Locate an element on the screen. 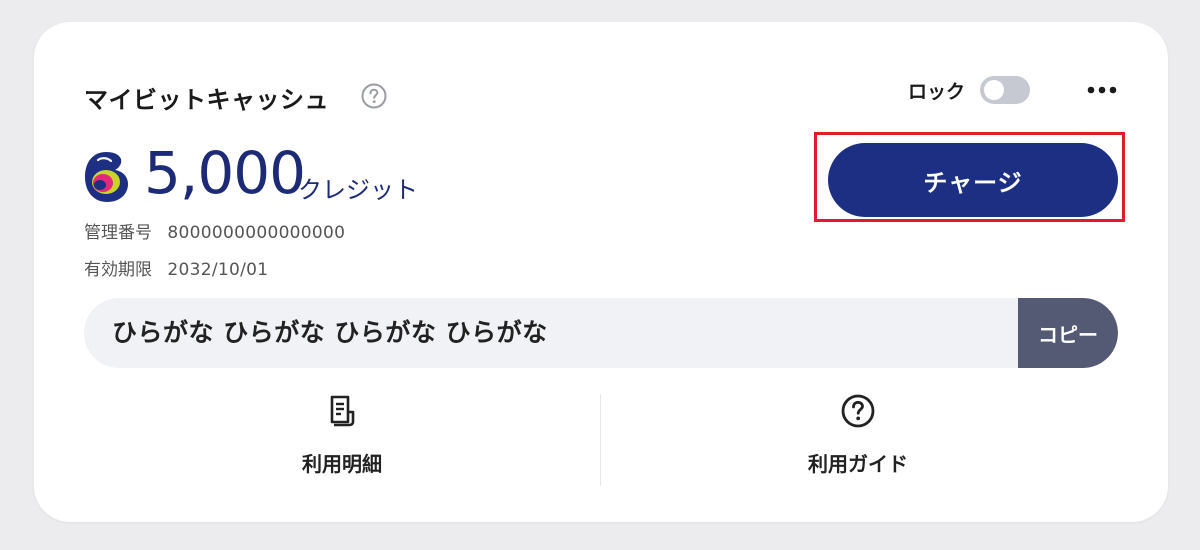 The width and height of the screenshot is (1200, 550). management-number-value: 8000000000000000 is located at coordinates (256, 233).